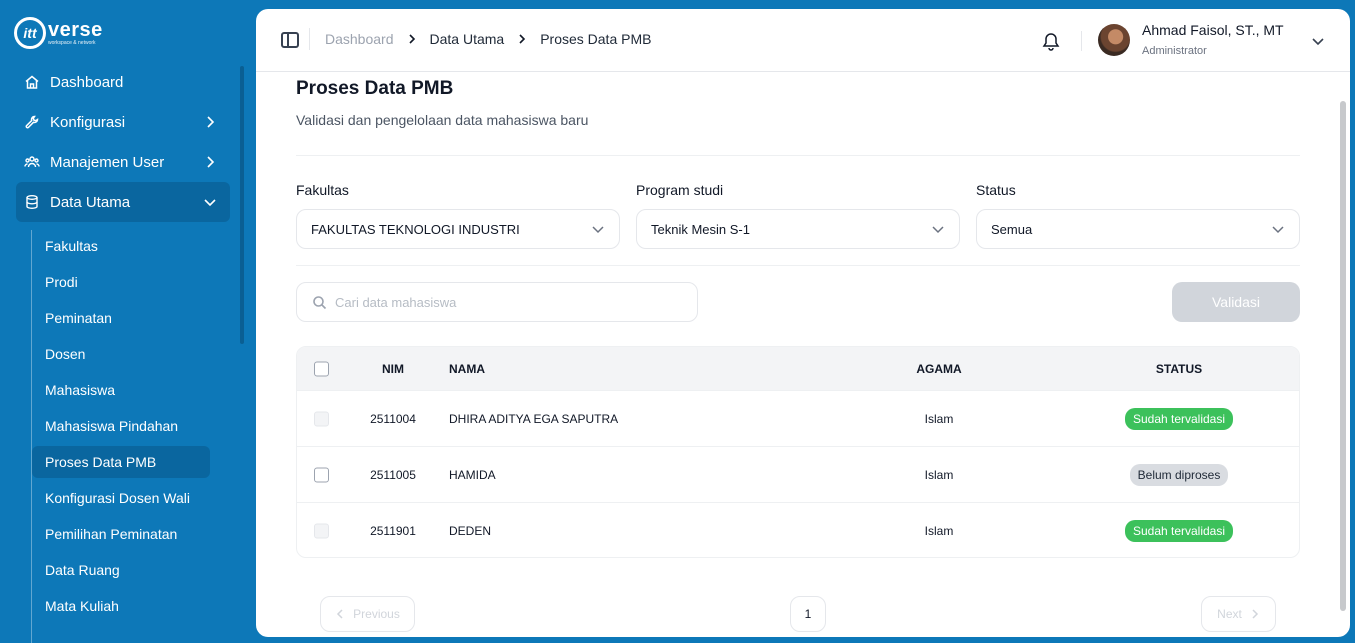 The width and height of the screenshot is (1355, 643). What do you see at coordinates (121, 426) in the screenshot?
I see `sidebar-item-mahasiswa-pindahan: Mahasiswa Pindahan` at bounding box center [121, 426].